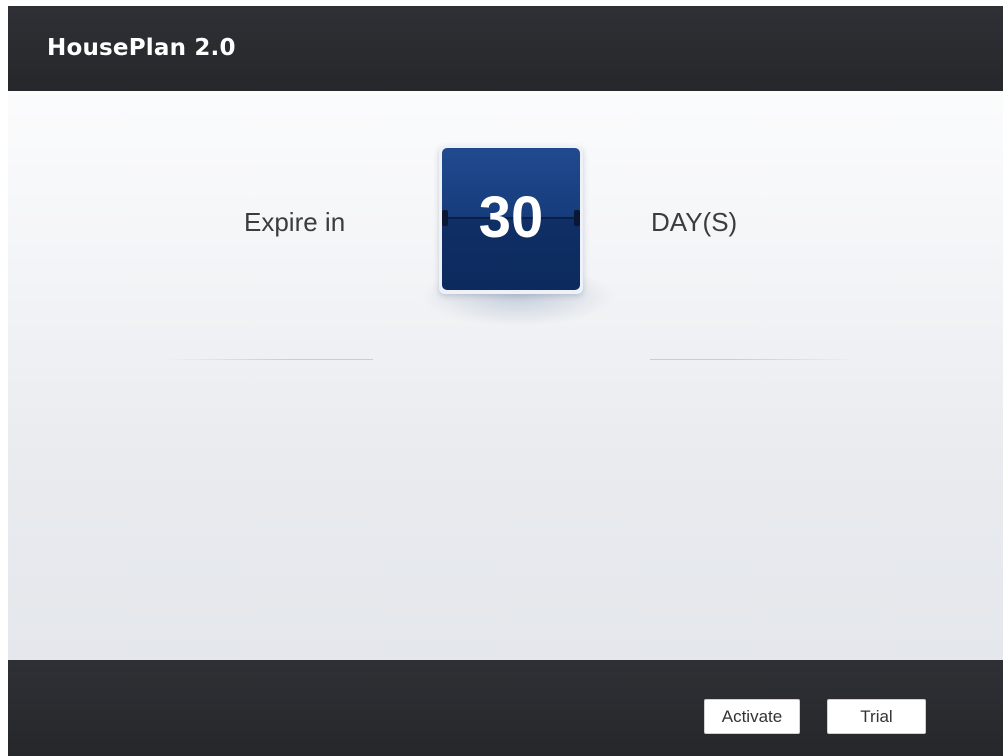  What do you see at coordinates (141, 48) in the screenshot?
I see `app-title: HousePlan 2.0` at bounding box center [141, 48].